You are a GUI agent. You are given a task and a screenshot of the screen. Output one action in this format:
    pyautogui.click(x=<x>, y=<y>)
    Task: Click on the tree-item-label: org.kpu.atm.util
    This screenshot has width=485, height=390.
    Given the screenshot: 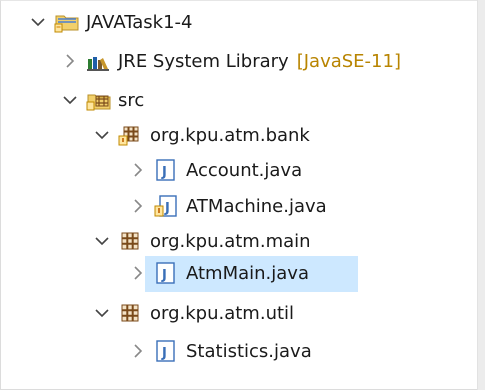 What is the action you would take?
    pyautogui.click(x=222, y=313)
    